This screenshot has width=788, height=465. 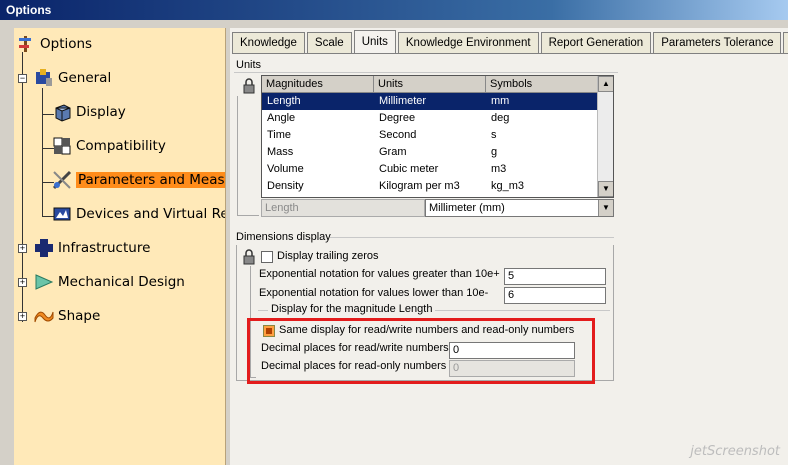 I want to click on tree-item-mechanical-design: Mechanical Design, so click(x=109, y=282).